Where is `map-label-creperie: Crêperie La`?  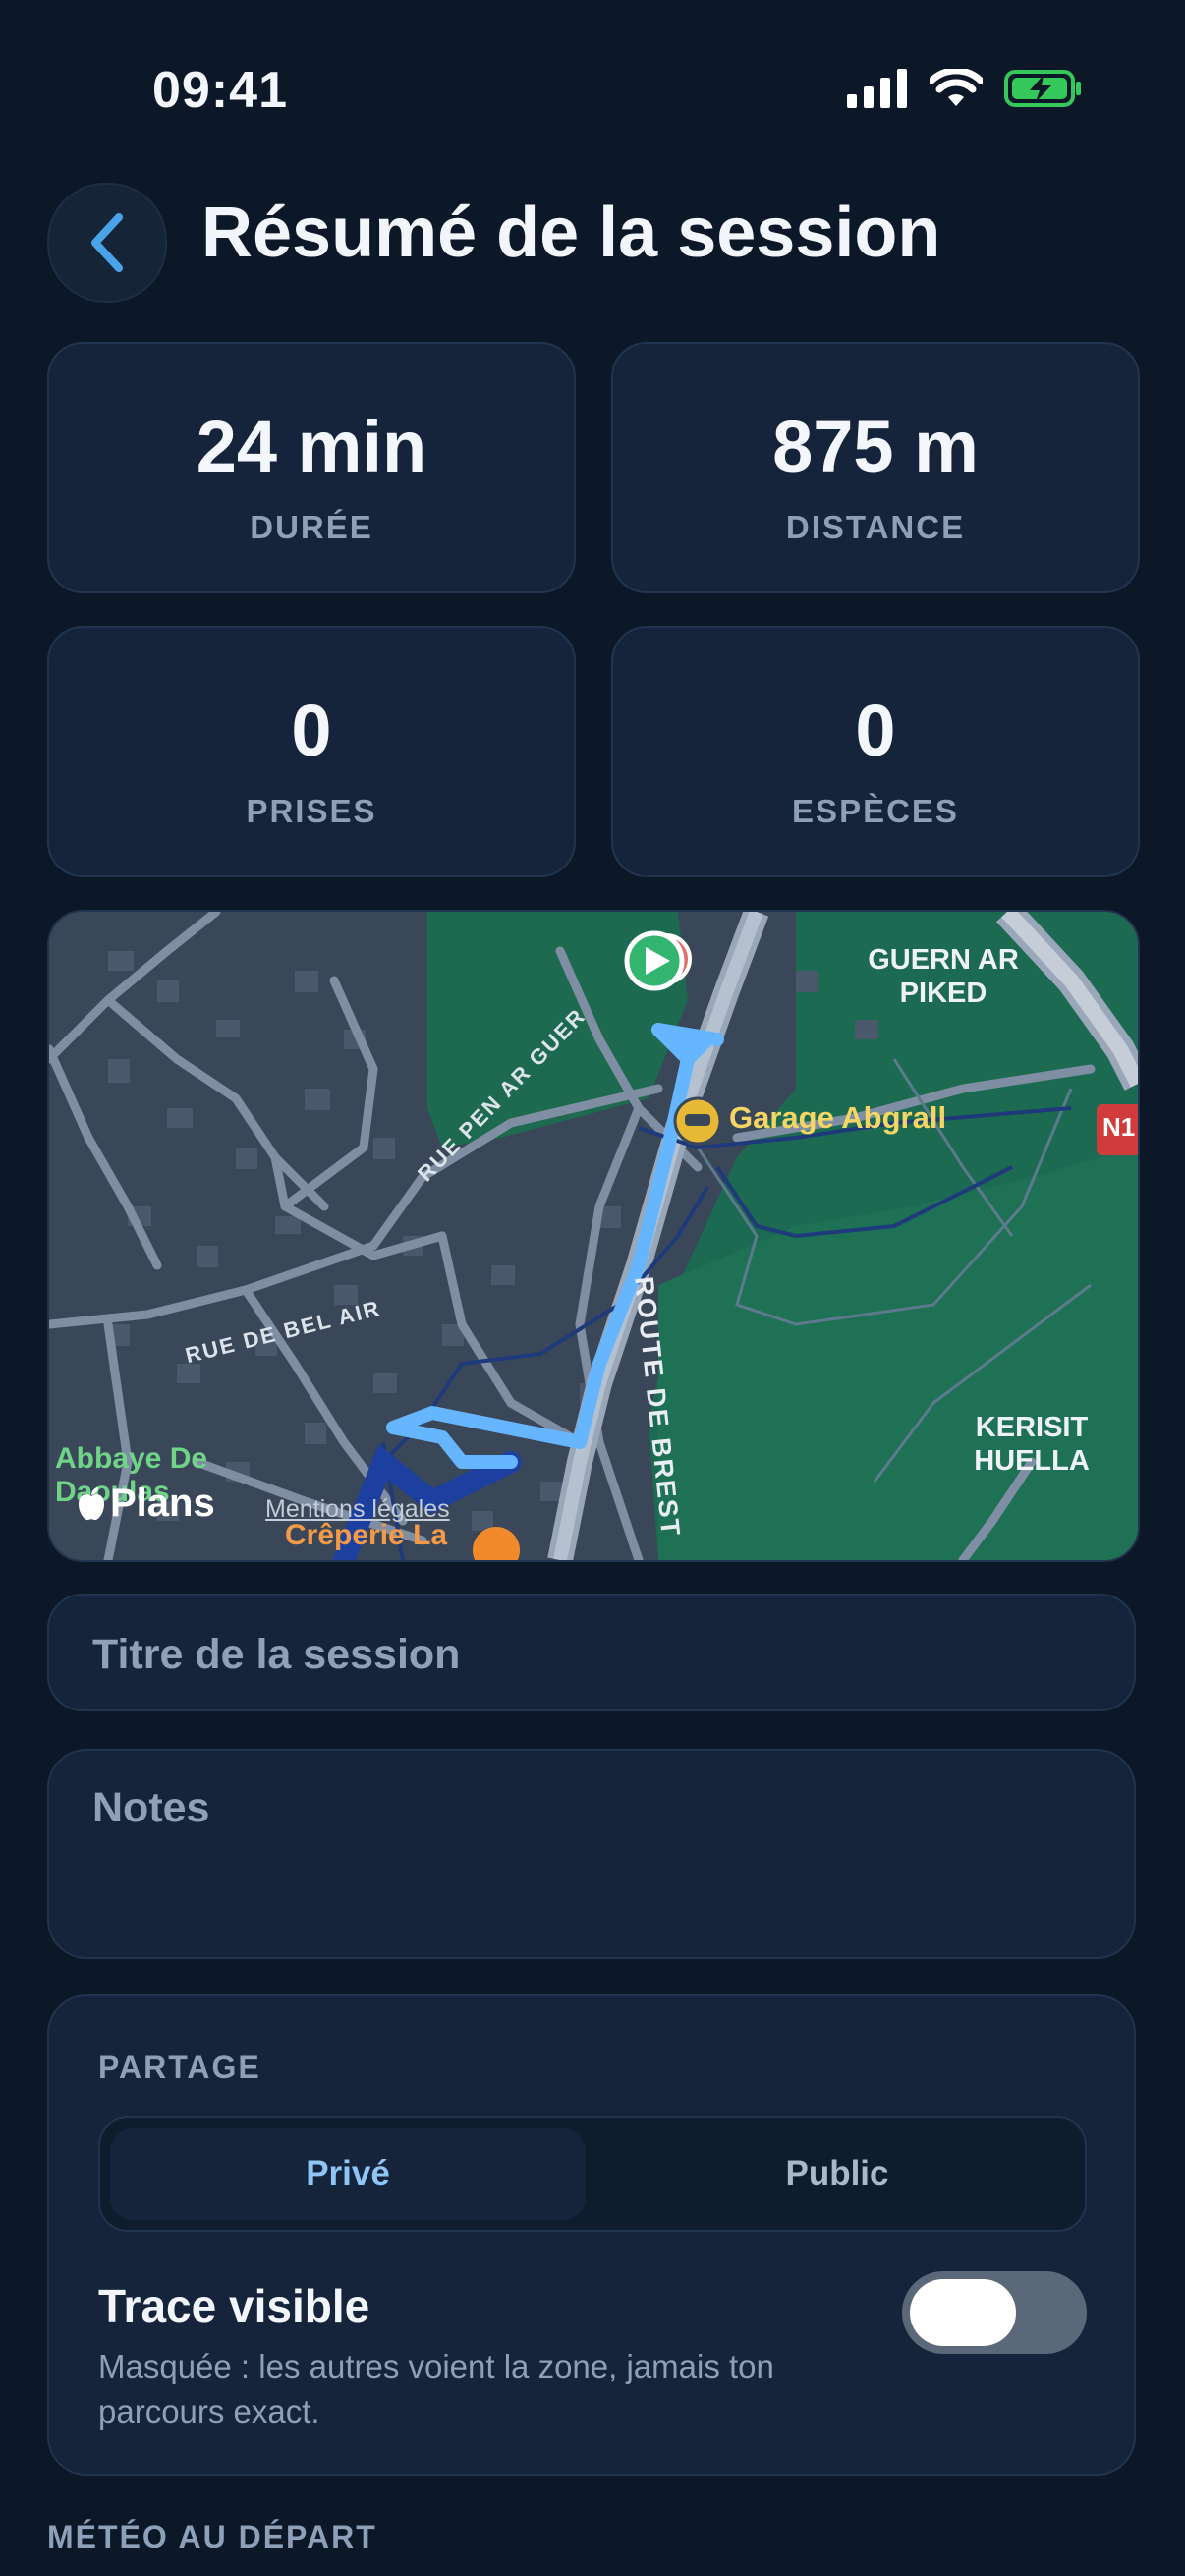 map-label-creperie: Crêperie La is located at coordinates (367, 1535).